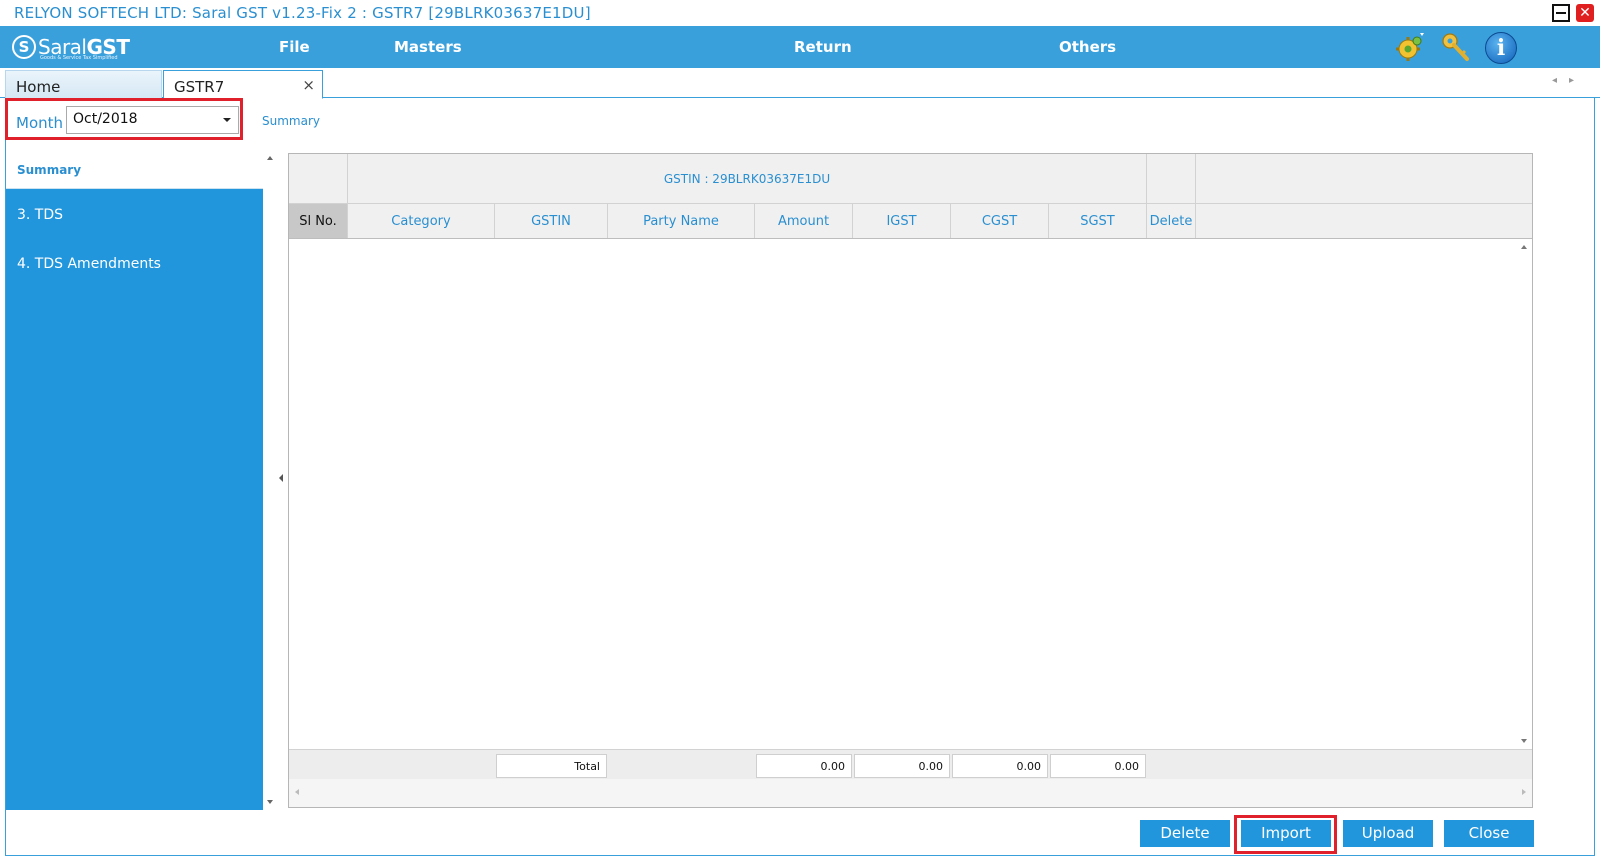 The height and width of the screenshot is (860, 1600). Describe the element at coordinates (1185, 833) in the screenshot. I see `delete-button: Delete` at that location.